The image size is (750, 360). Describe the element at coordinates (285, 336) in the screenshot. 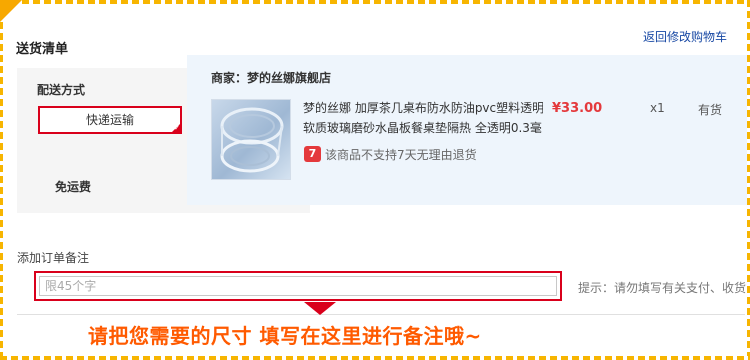

I see `size-remark-callout: 请把您需要的尺寸 填写在这里进行备注哦~` at that location.